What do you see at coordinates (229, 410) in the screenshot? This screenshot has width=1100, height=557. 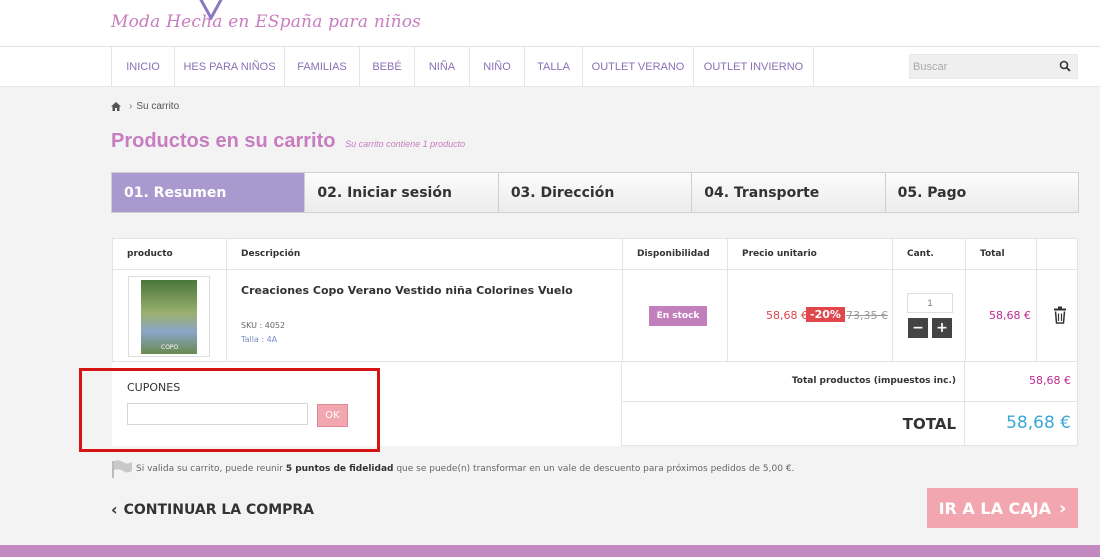 I see `coupon-highlight-box` at bounding box center [229, 410].